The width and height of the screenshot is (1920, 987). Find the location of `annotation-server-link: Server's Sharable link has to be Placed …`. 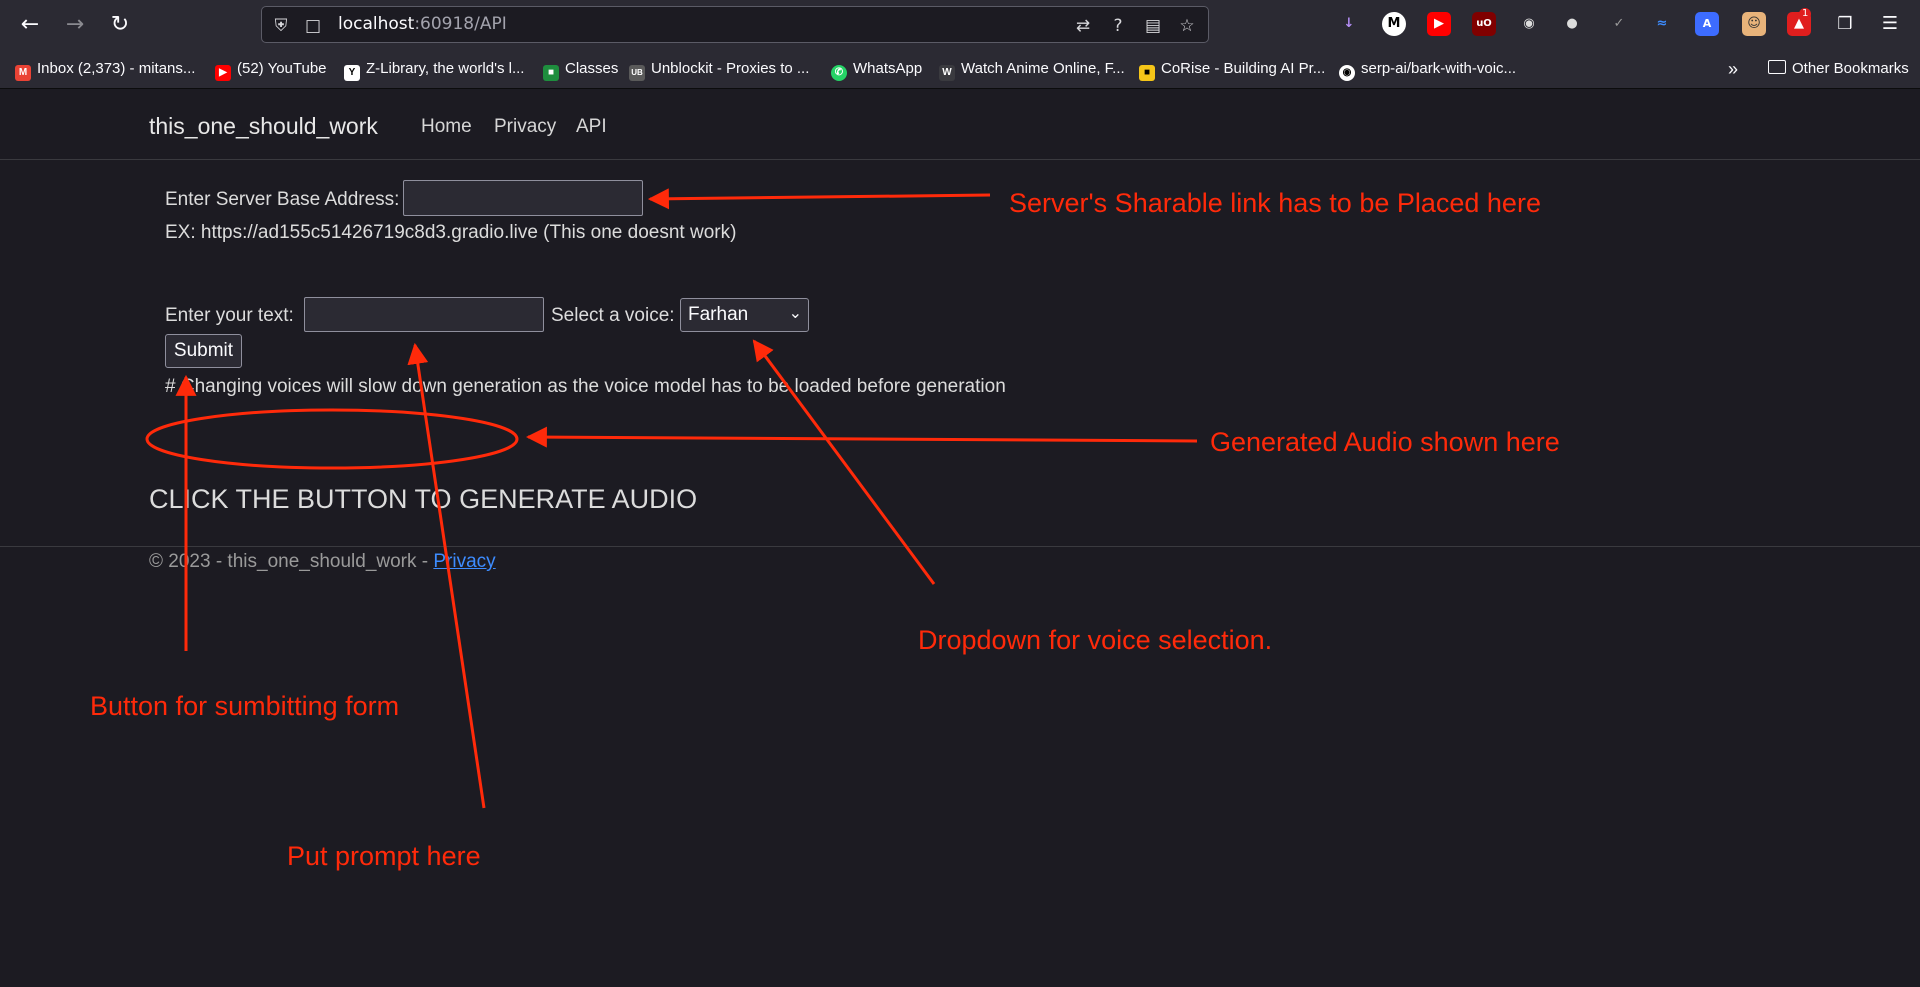

annotation-server-link: Server's Sharable link has to be Placed … is located at coordinates (1275, 203).